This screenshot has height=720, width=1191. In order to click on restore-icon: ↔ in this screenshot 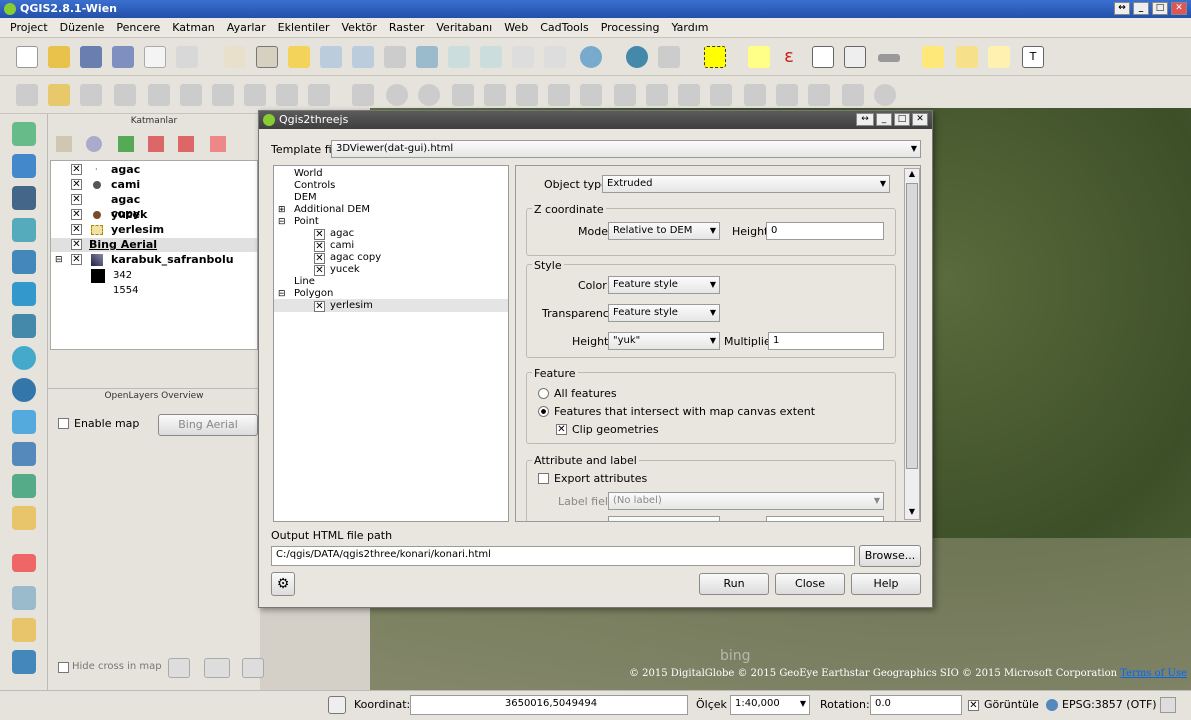, I will do `click(1122, 8)`.